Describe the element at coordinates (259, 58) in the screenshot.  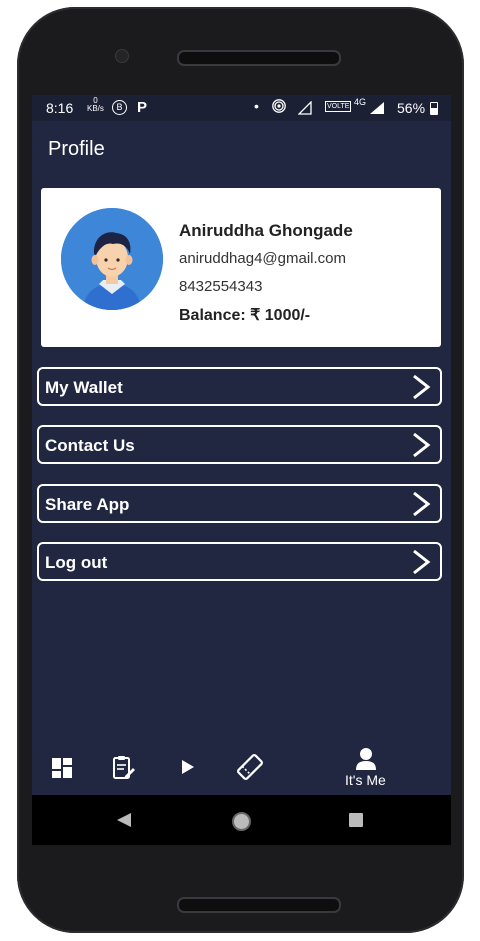
I see `earpiece-speaker` at that location.